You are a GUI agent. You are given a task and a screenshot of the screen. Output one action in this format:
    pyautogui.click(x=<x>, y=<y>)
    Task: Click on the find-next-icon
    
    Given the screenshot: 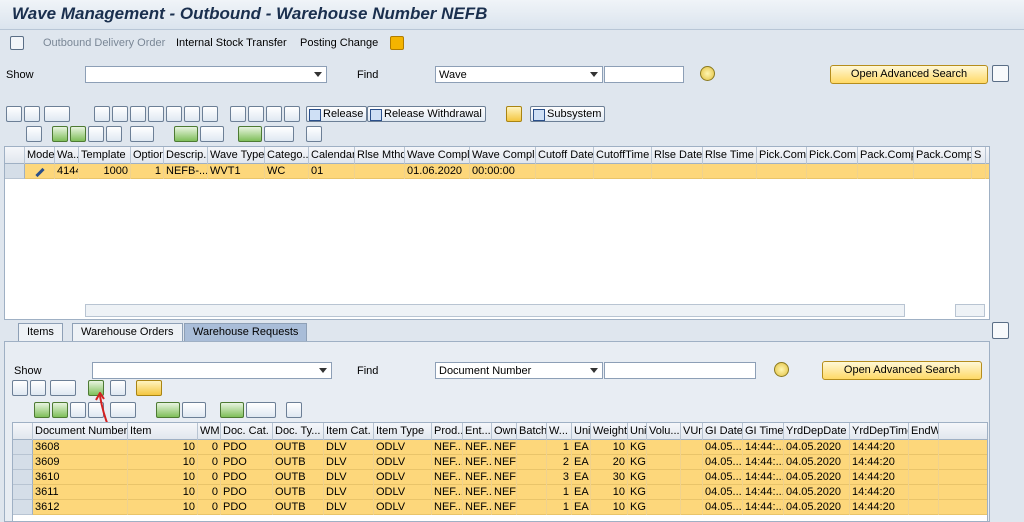 What is the action you would take?
    pyautogui.click(x=114, y=134)
    